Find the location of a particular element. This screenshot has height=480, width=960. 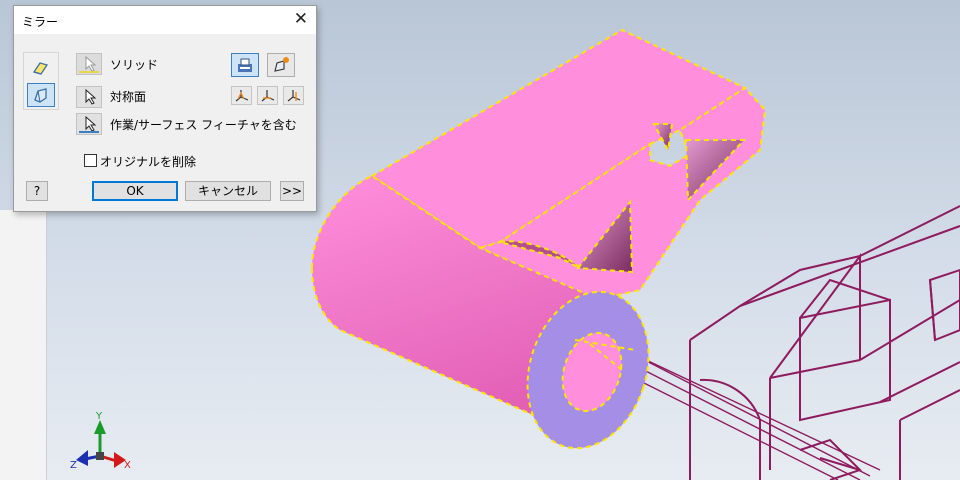

plane-yz-icon is located at coordinates (294, 96).